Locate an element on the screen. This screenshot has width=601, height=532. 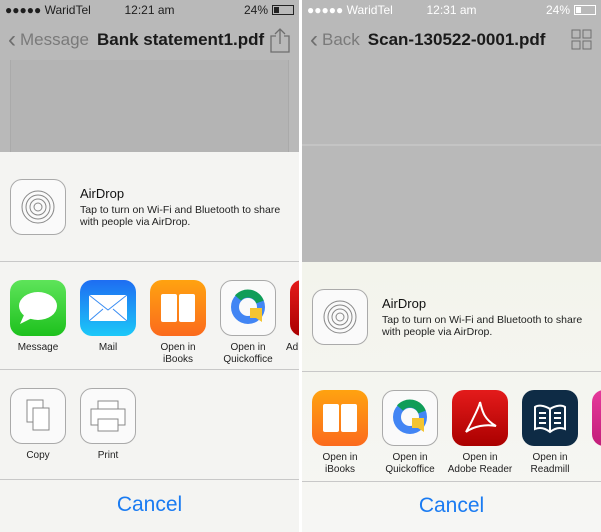
app-more is located at coordinates (596, 435).